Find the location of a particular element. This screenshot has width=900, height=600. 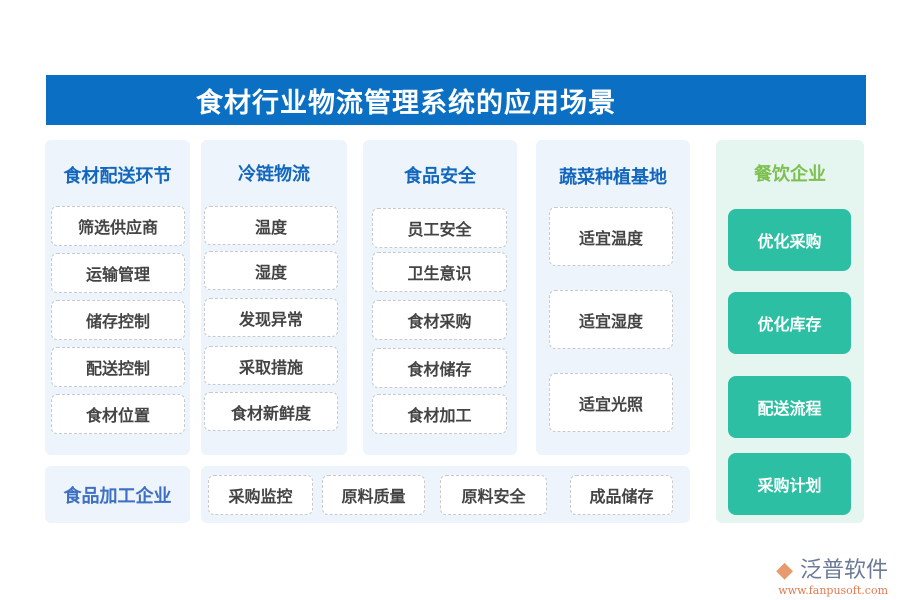

column-item: 卫生意识 is located at coordinates (439, 272).